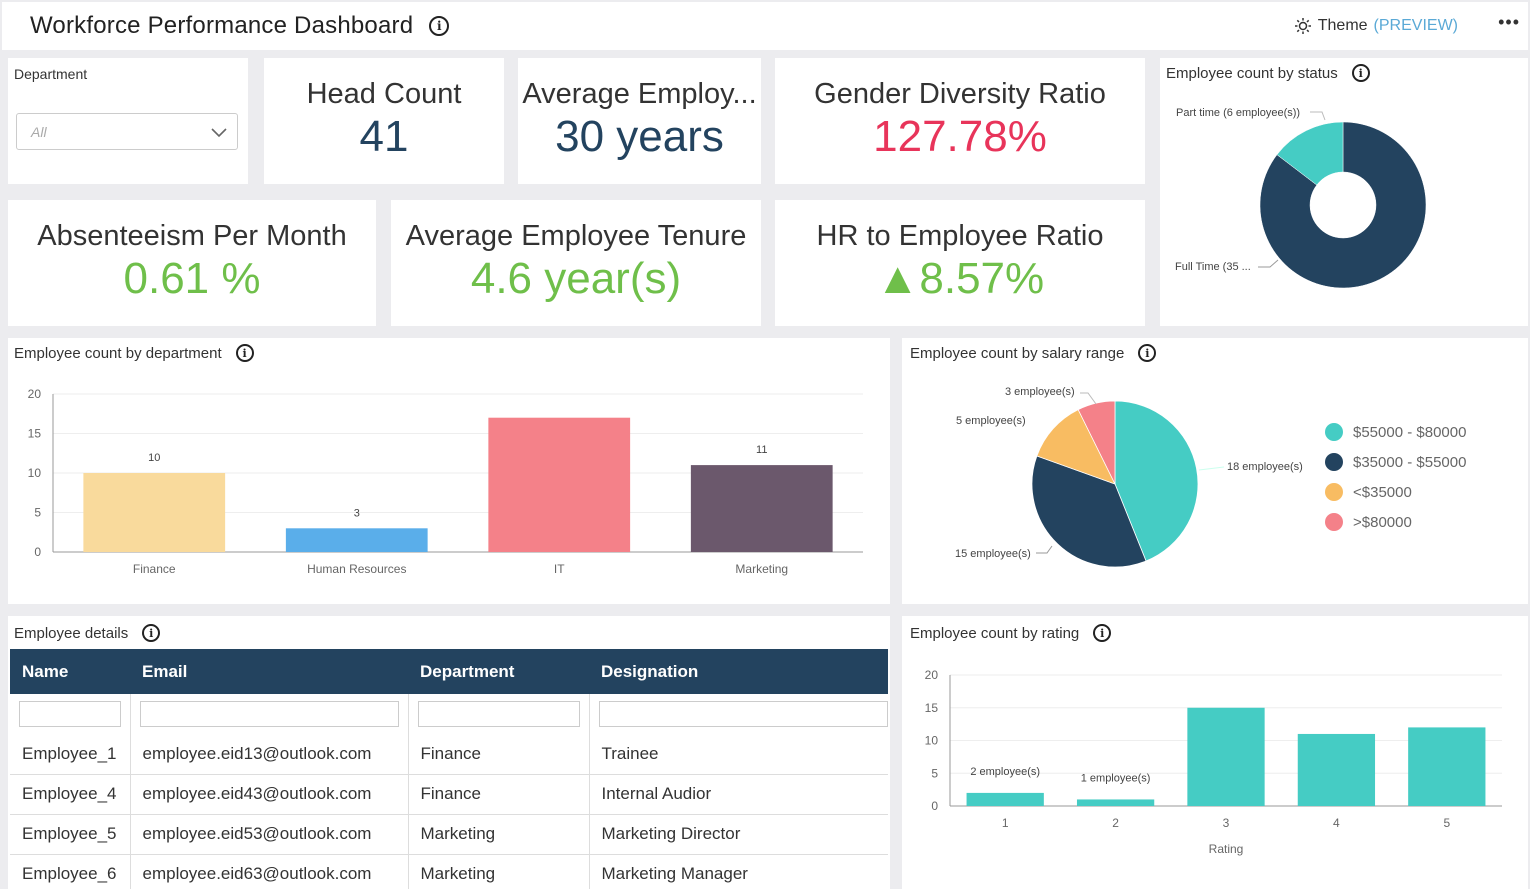 The height and width of the screenshot is (889, 1530). Describe the element at coordinates (39, 132) in the screenshot. I see `dropdown-value: All` at that location.